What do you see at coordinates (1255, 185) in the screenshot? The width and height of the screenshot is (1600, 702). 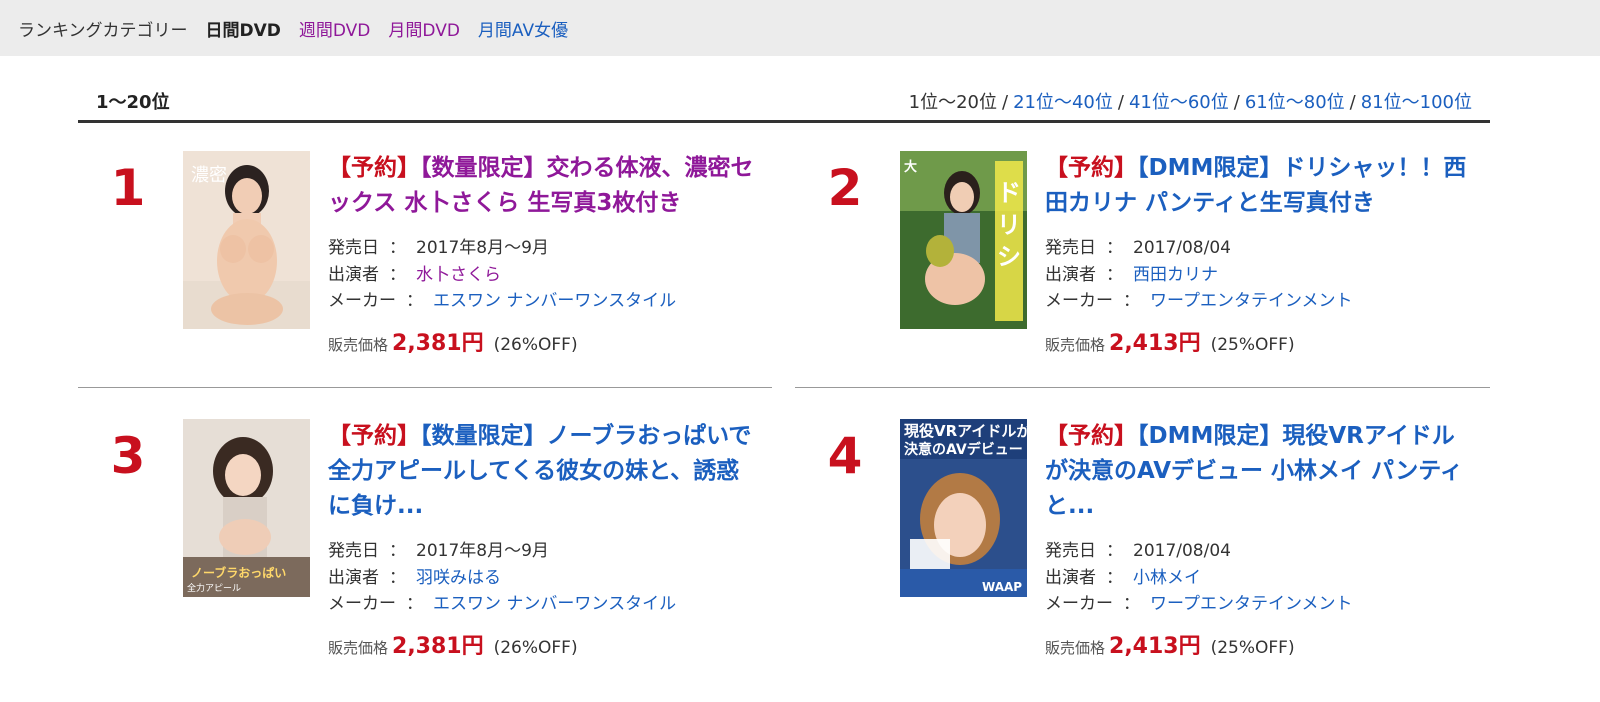 I see `product-title-link: 【予約】【DMM限定】ドリシャッ！！西田カリナ パンティと生写真付き` at bounding box center [1255, 185].